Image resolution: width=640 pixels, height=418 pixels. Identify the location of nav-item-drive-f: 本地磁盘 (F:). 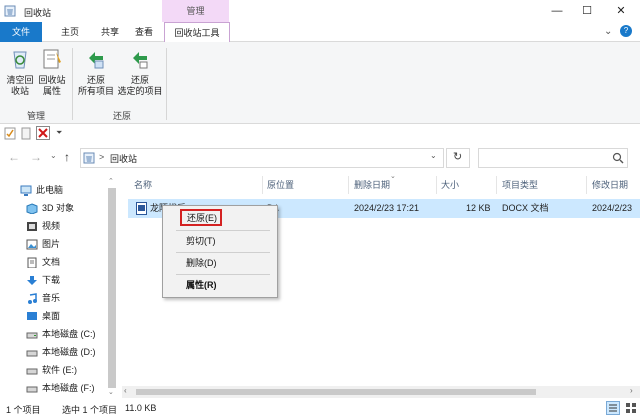
(60, 388).